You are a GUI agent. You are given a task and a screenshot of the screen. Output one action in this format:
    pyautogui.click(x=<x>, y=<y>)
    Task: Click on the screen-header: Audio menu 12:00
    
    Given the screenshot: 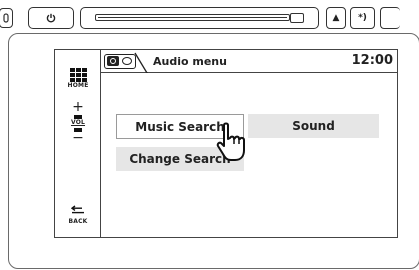 What is the action you would take?
    pyautogui.click(x=249, y=61)
    